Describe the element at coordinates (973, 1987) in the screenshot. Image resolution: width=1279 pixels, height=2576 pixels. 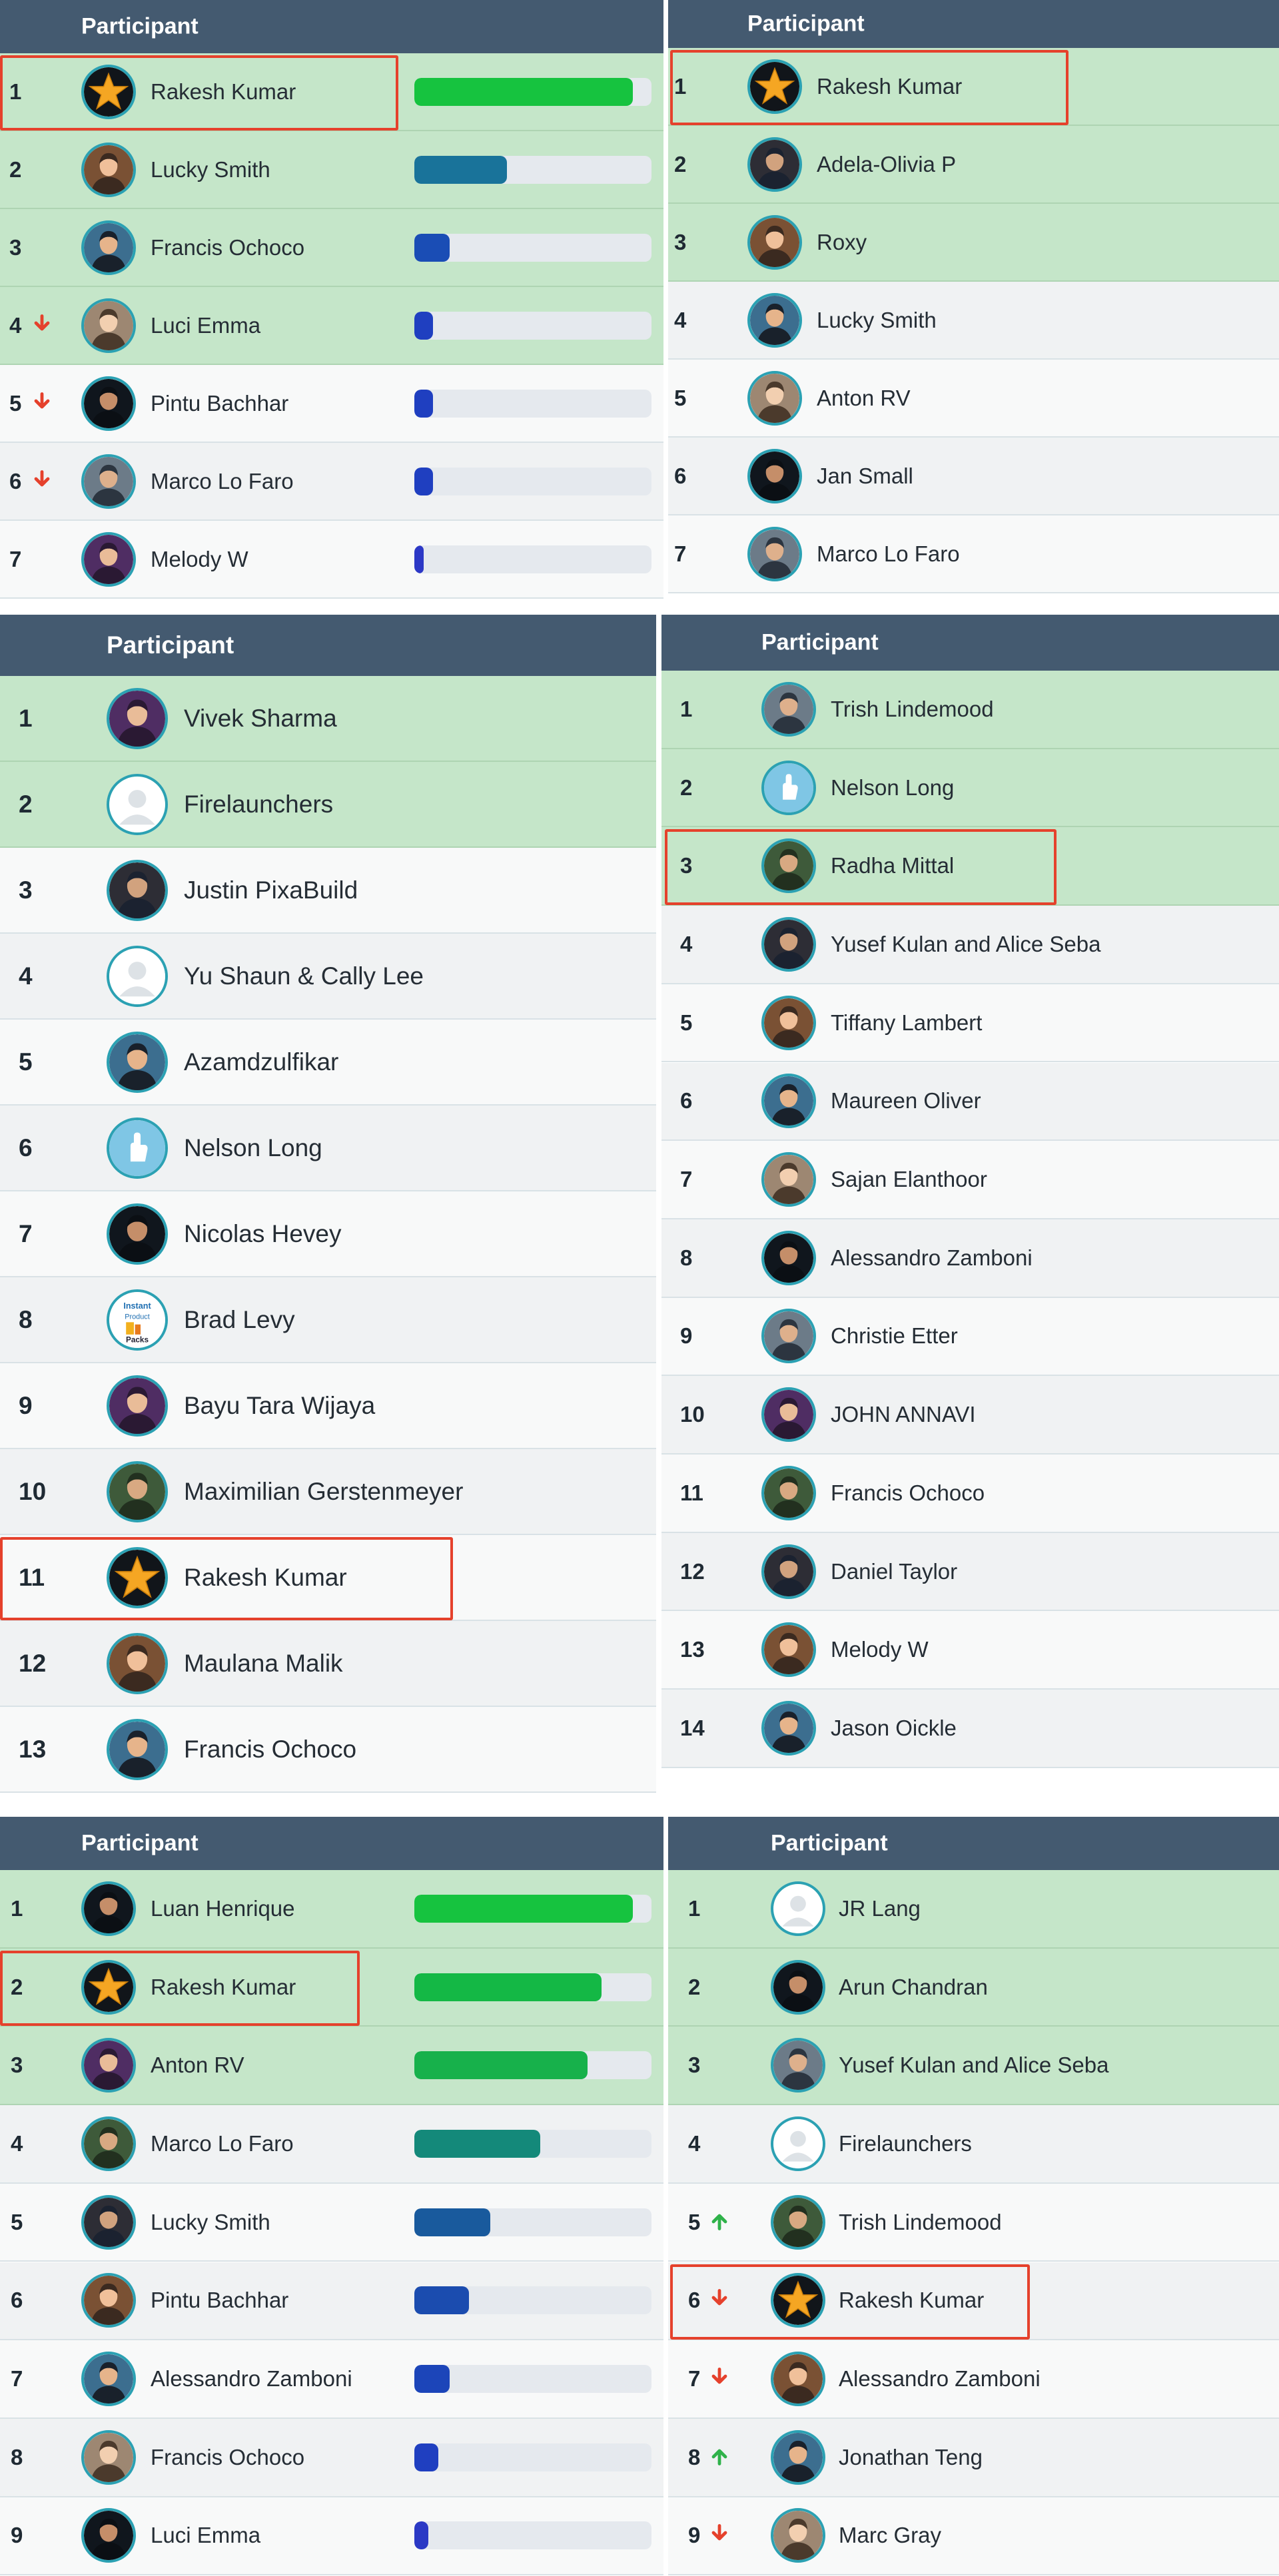
I see `leaderboard-row: 2 Arun Chandran` at that location.